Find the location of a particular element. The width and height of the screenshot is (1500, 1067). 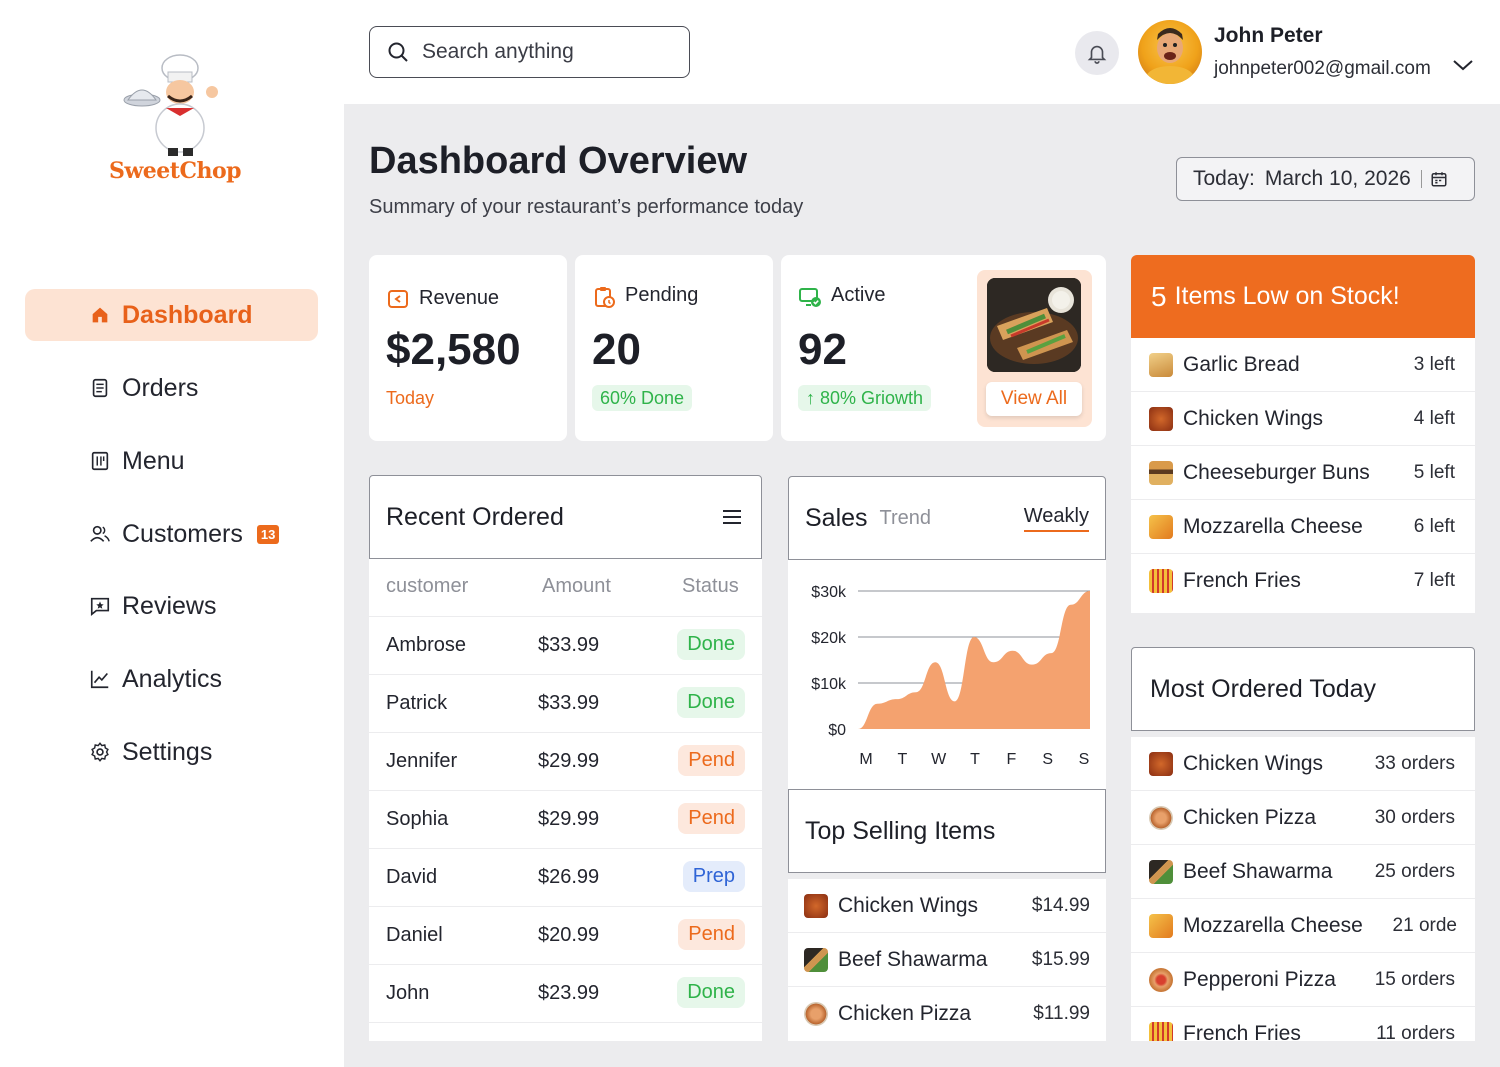

home-icon is located at coordinates (100, 315).